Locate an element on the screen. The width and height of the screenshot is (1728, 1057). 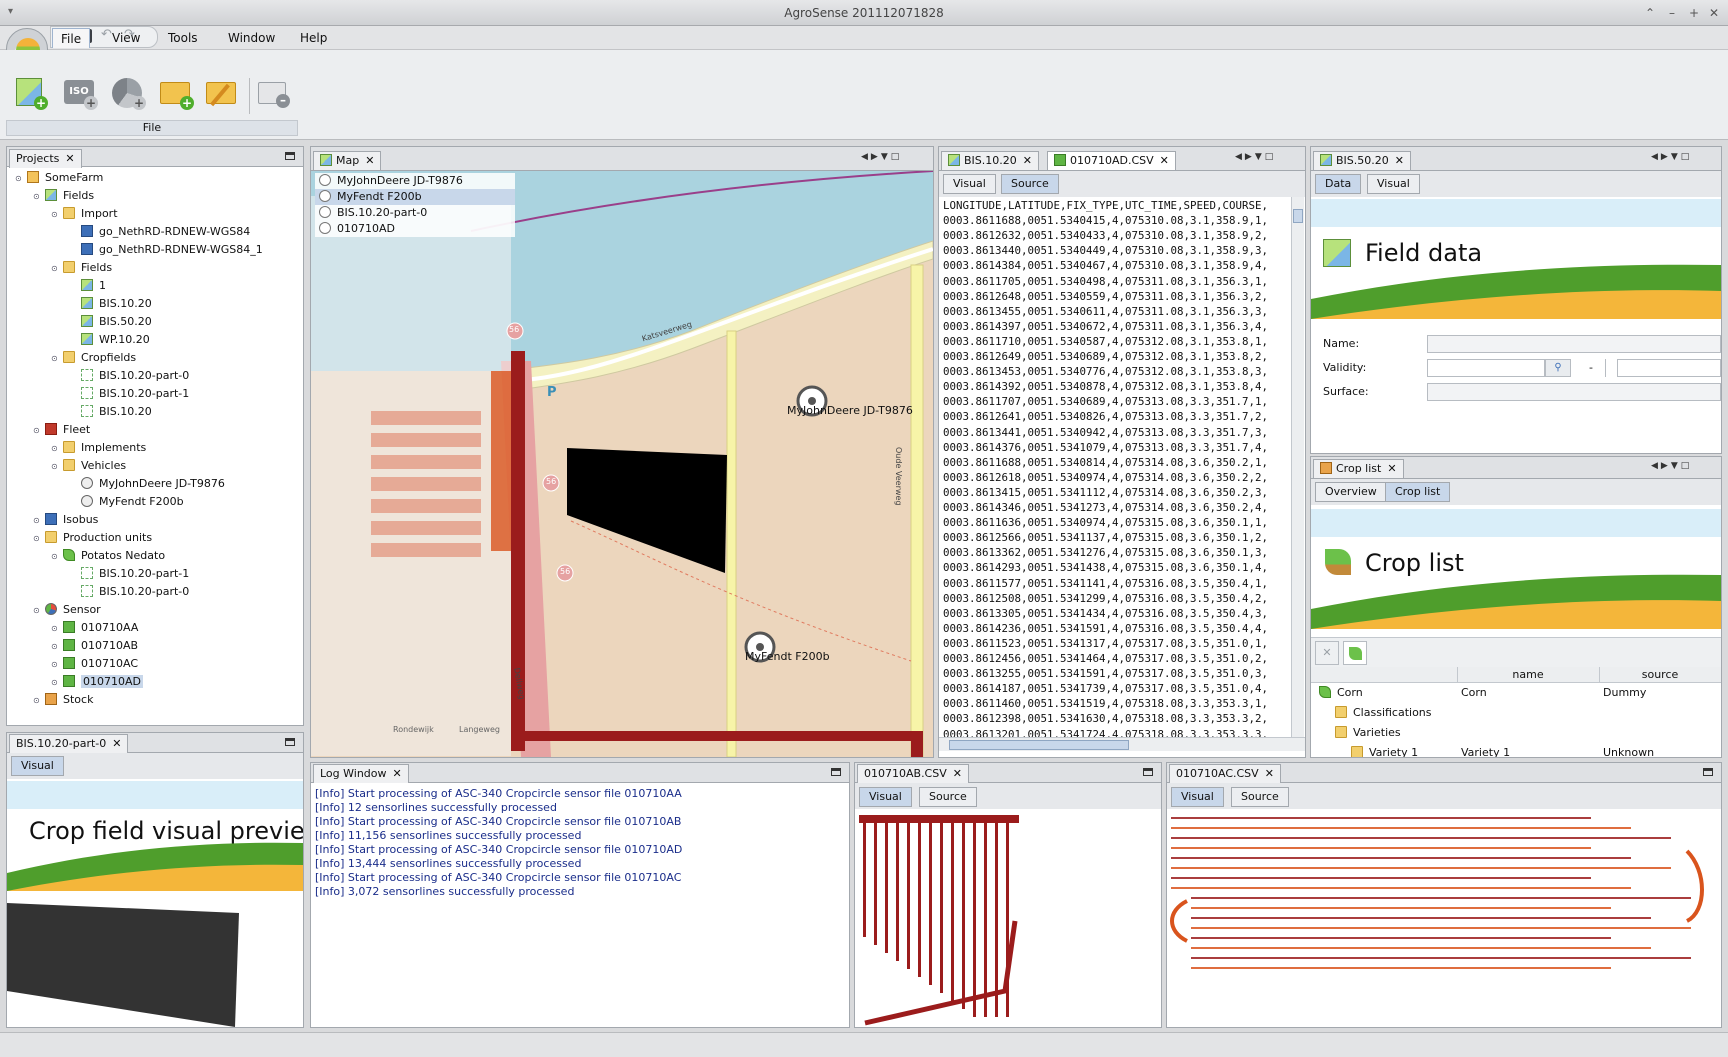
tree-item: 1 is located at coordinates (87, 285).